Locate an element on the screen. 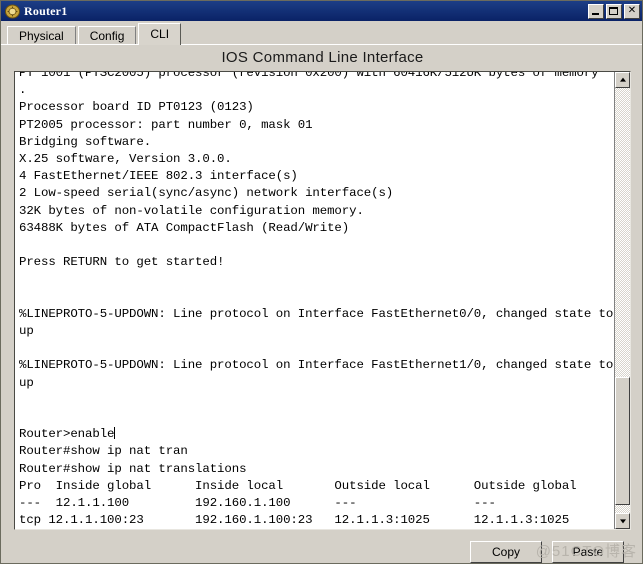 The image size is (643, 564). tab-cli: CLI is located at coordinates (160, 34).